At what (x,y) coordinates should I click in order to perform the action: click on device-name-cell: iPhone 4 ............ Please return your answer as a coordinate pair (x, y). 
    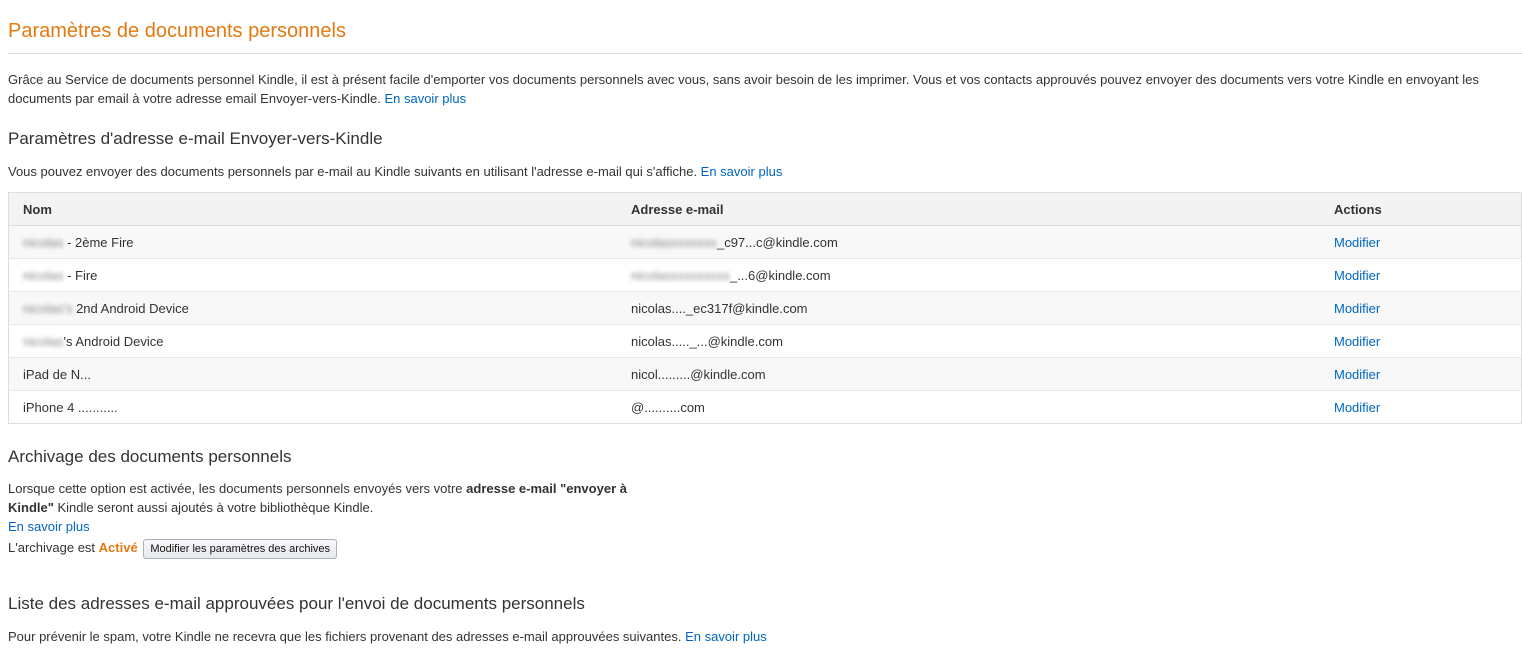
    Looking at the image, I should click on (312, 407).